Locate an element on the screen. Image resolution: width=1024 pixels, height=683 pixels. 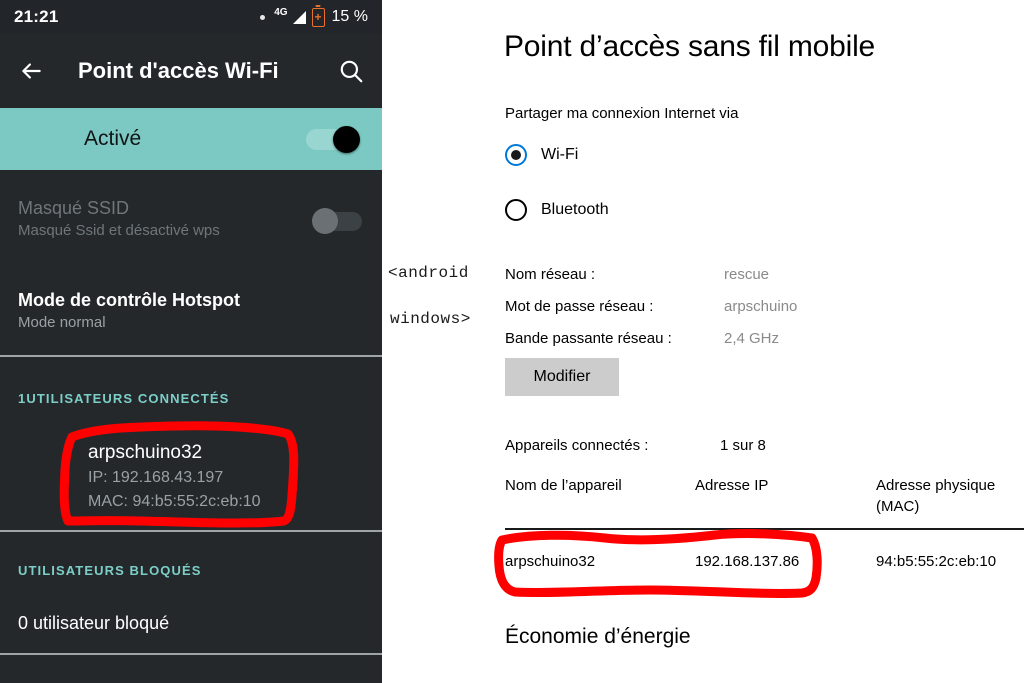
android-app-bar: Point d'accès Wi-Fi is located at coordinates (191, 71).